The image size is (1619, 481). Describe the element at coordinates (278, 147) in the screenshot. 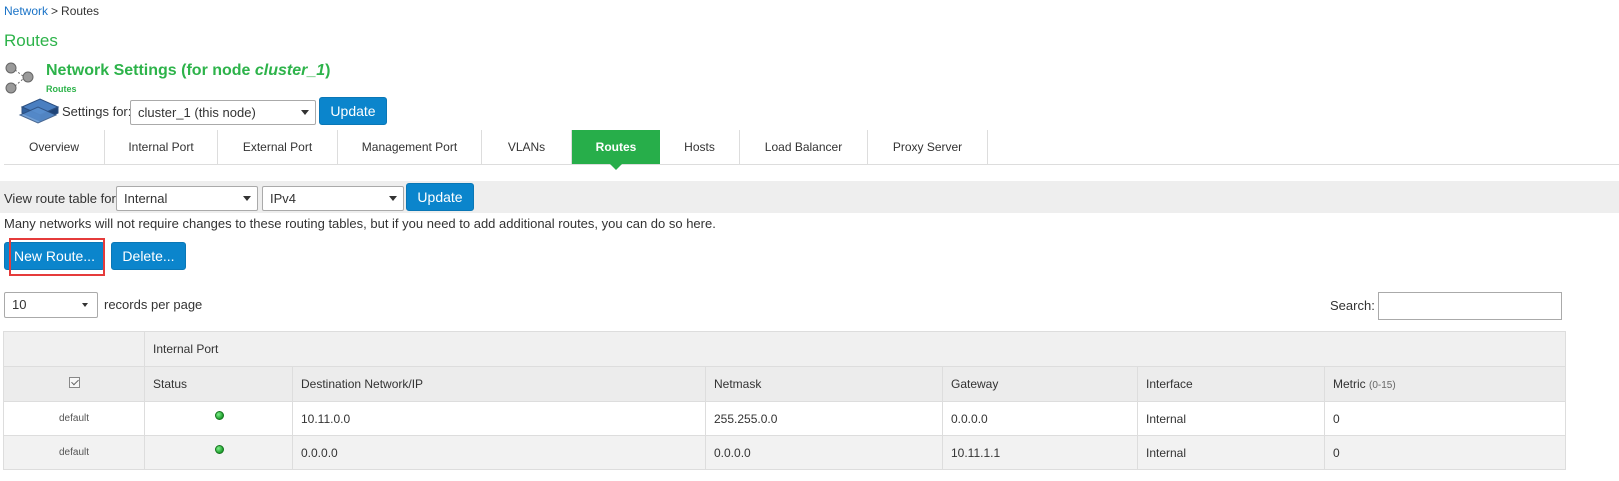

I see `tab-external-port: External Port` at that location.